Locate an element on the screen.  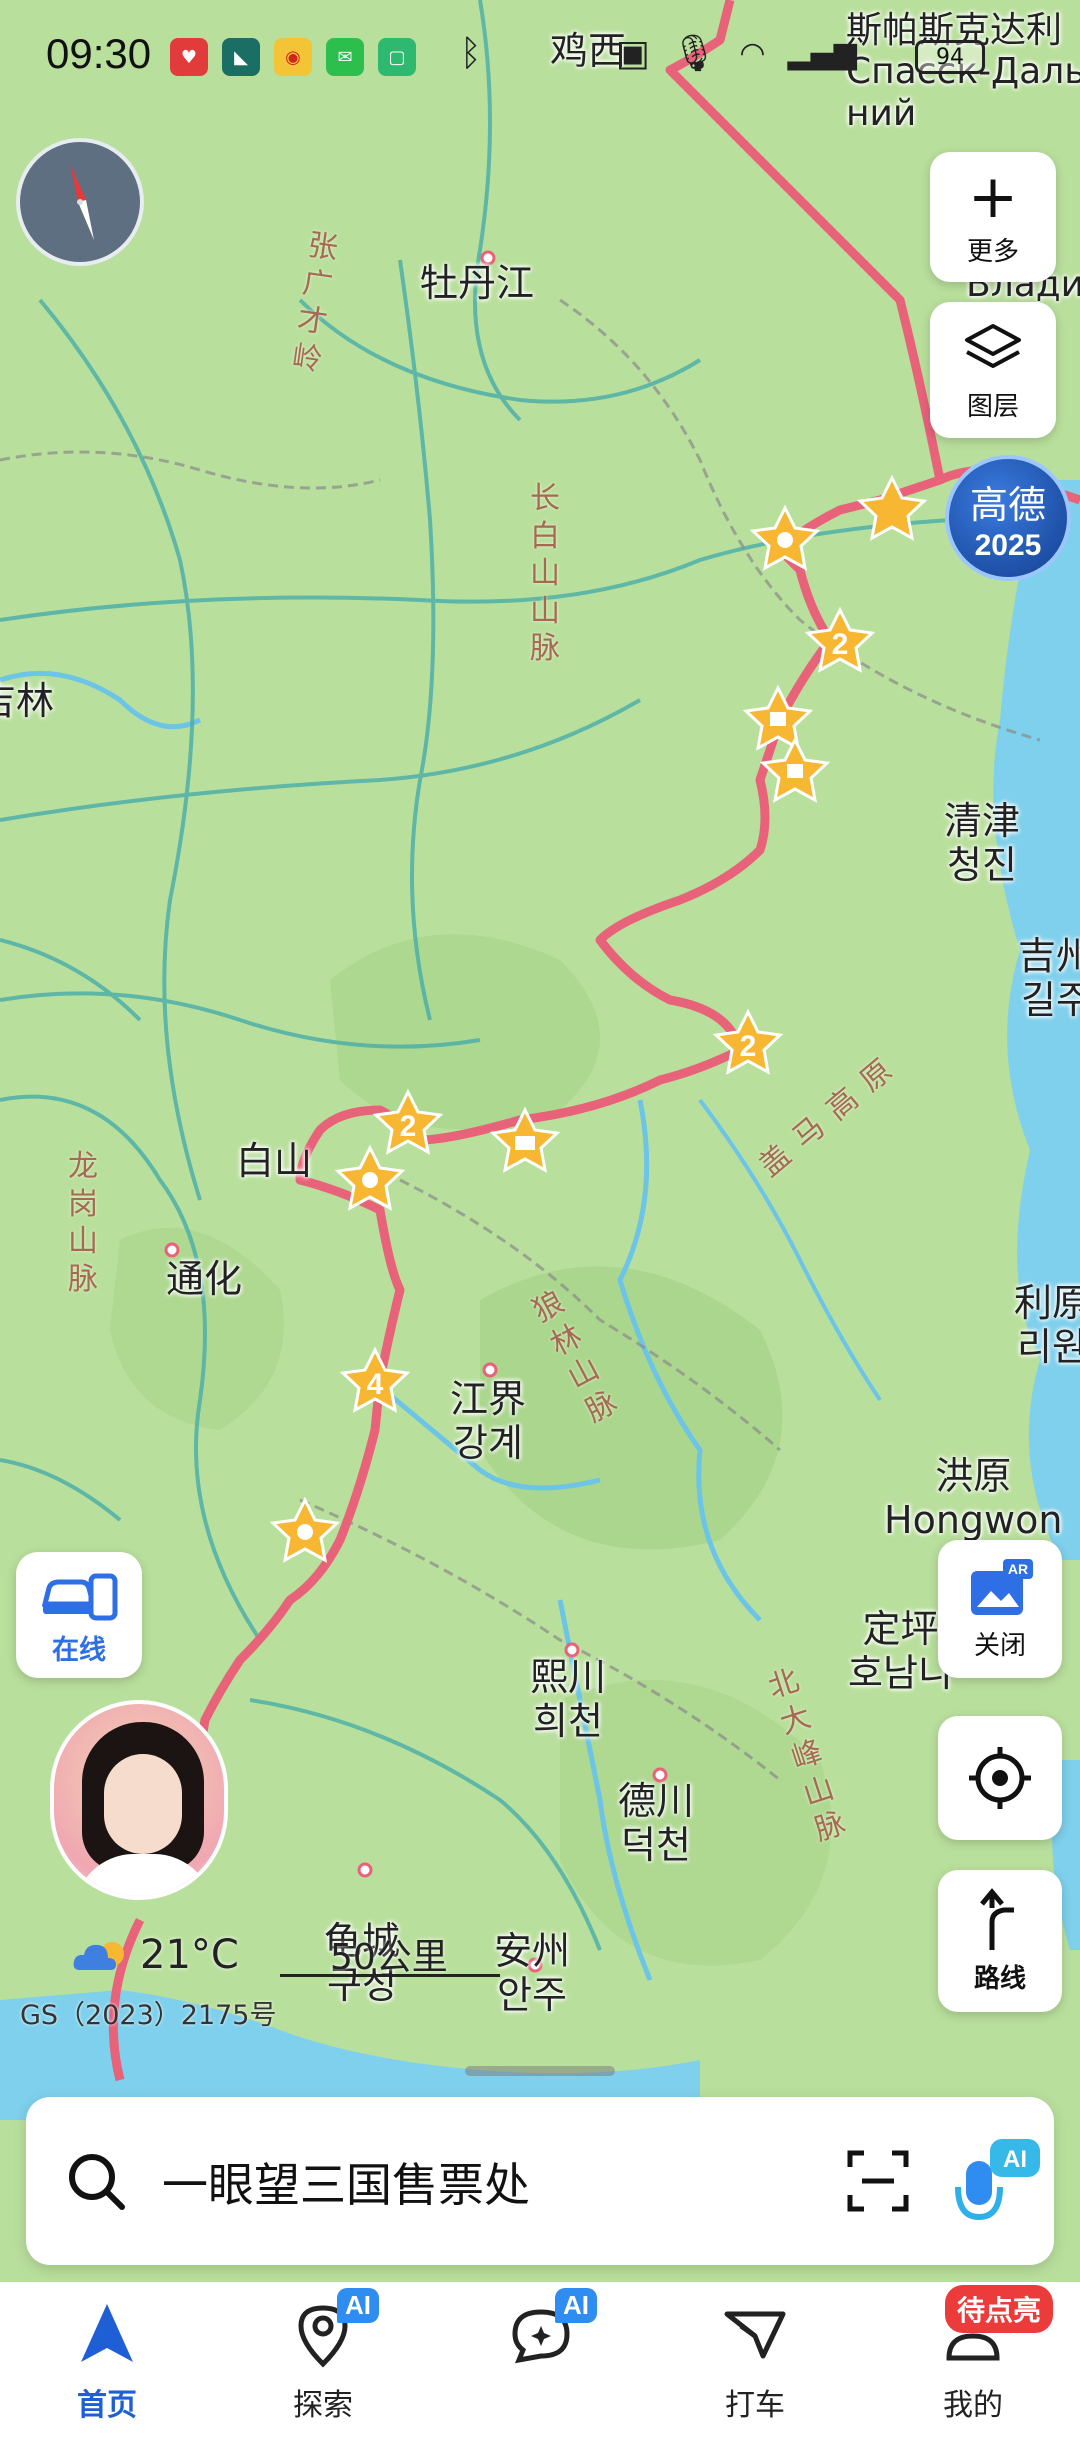
ai-voice-icon: AI is located at coordinates (996, 2181).